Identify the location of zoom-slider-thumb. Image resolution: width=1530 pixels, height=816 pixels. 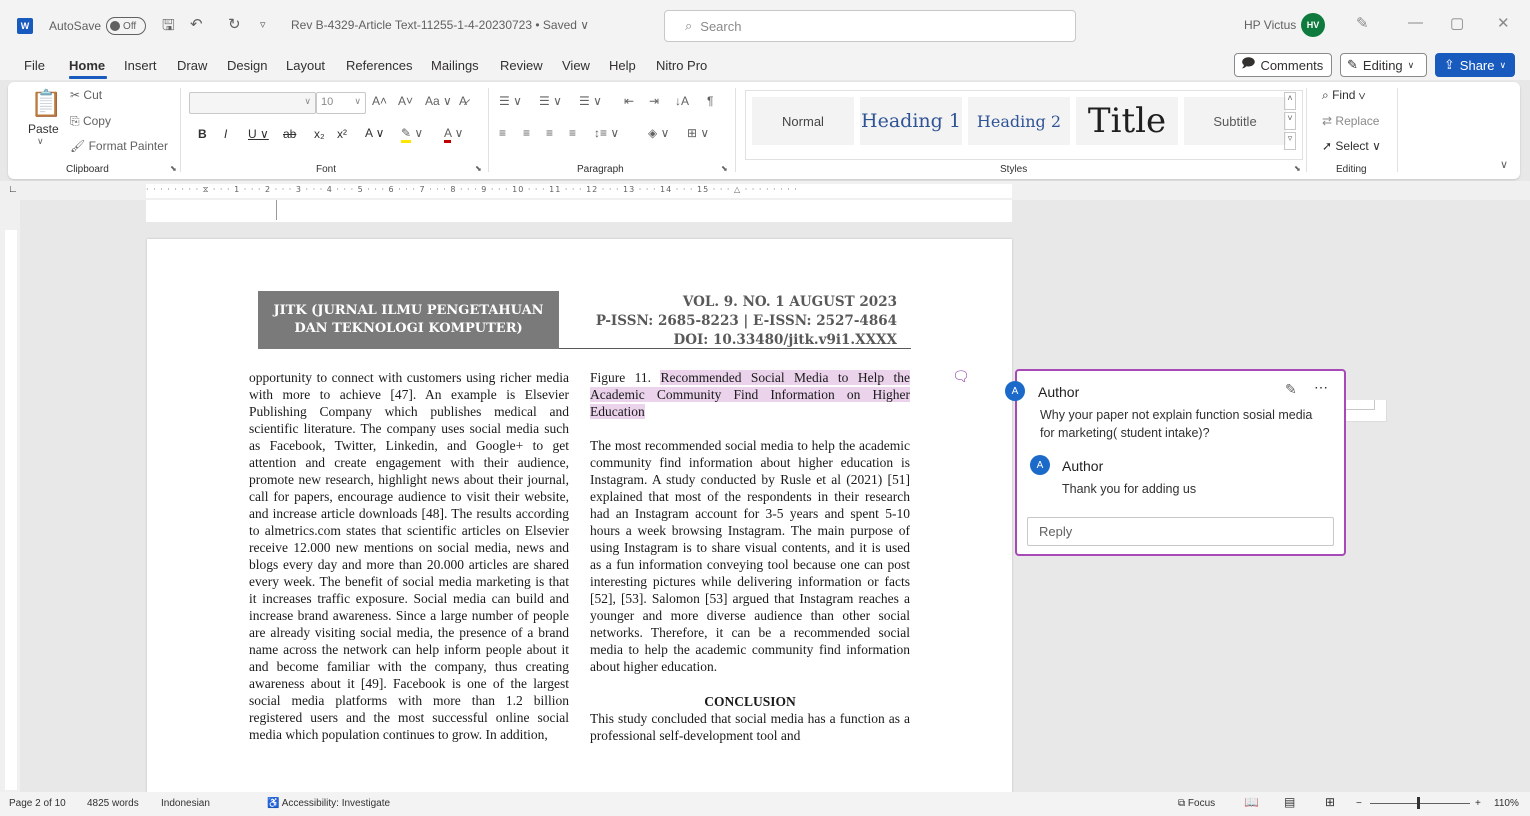
(1418, 803).